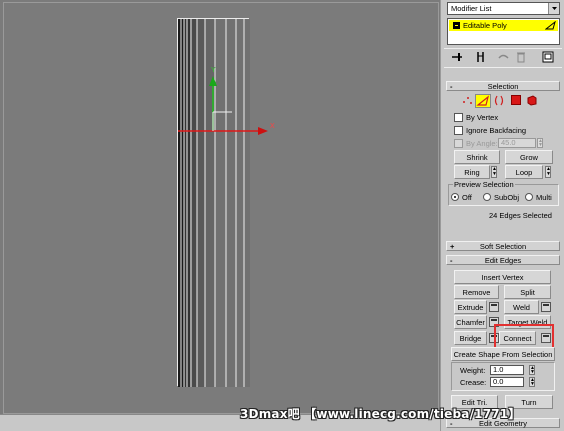 The height and width of the screenshot is (431, 564). What do you see at coordinates (470, 307) in the screenshot?
I see `extrude-button: Extrude` at bounding box center [470, 307].